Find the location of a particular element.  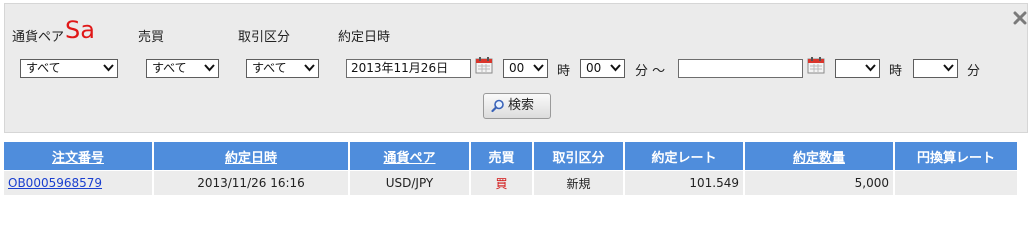

cell-side: 買 is located at coordinates (502, 182).